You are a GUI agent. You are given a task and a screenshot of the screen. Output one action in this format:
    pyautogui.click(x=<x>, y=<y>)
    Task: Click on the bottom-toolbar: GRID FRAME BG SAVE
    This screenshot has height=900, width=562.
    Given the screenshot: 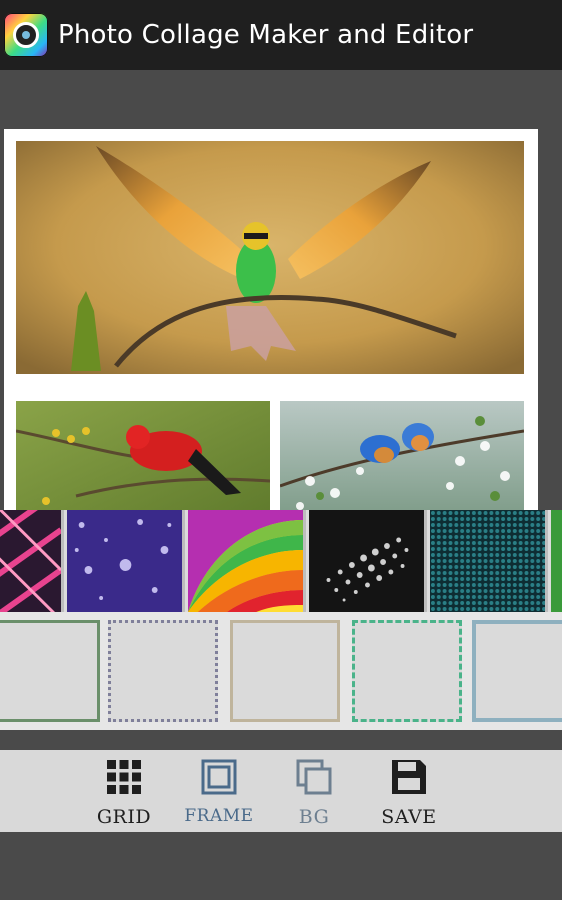 What is the action you would take?
    pyautogui.click(x=281, y=791)
    